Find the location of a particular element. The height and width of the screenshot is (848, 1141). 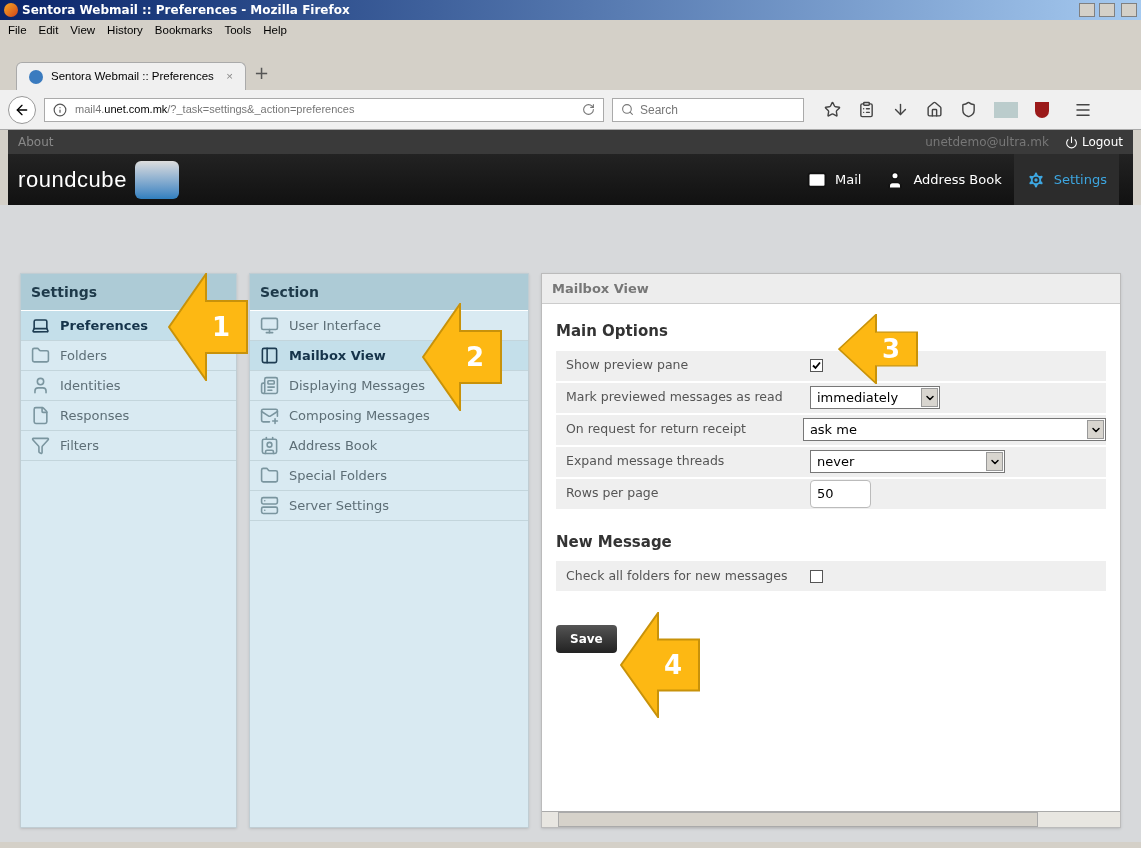

horizontal-scrollbar is located at coordinates (831, 819).